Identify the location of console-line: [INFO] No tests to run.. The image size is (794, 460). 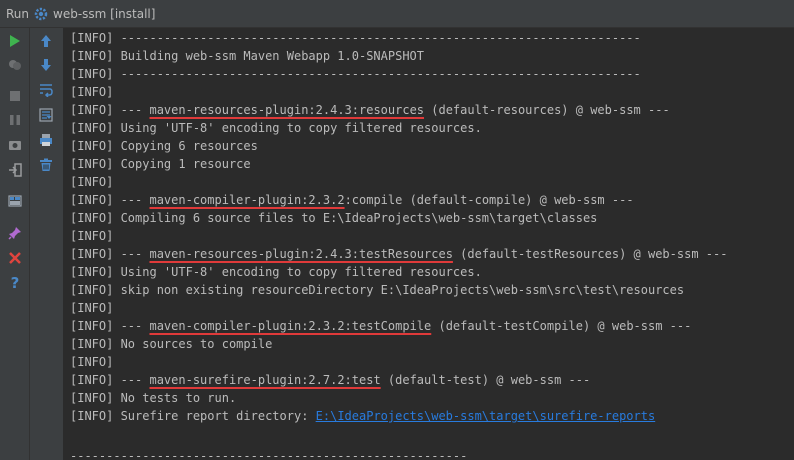
(153, 398).